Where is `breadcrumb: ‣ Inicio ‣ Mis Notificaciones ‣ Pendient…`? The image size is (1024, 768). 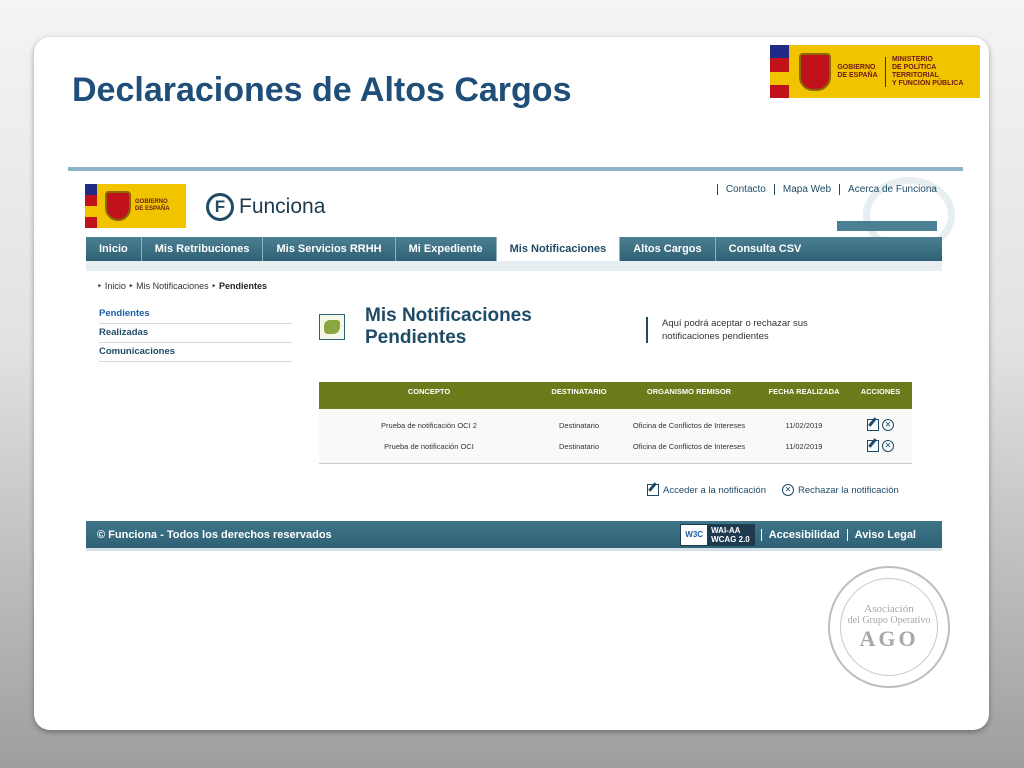
breadcrumb: ‣ Inicio ‣ Mis Notificaciones ‣ Pendient… is located at coordinates (182, 286).